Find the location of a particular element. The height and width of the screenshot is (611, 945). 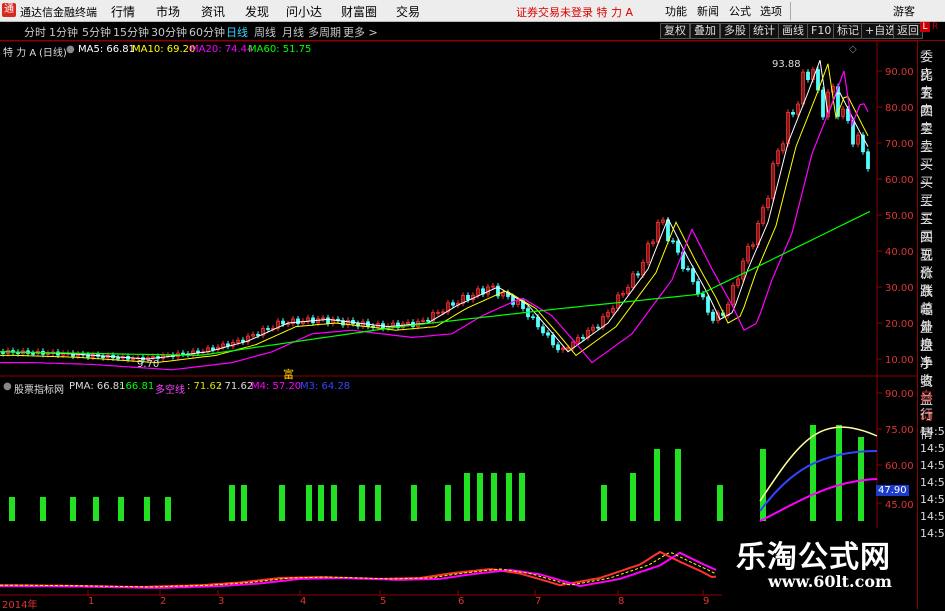

indicator-m4-line is located at coordinates (358, 570).